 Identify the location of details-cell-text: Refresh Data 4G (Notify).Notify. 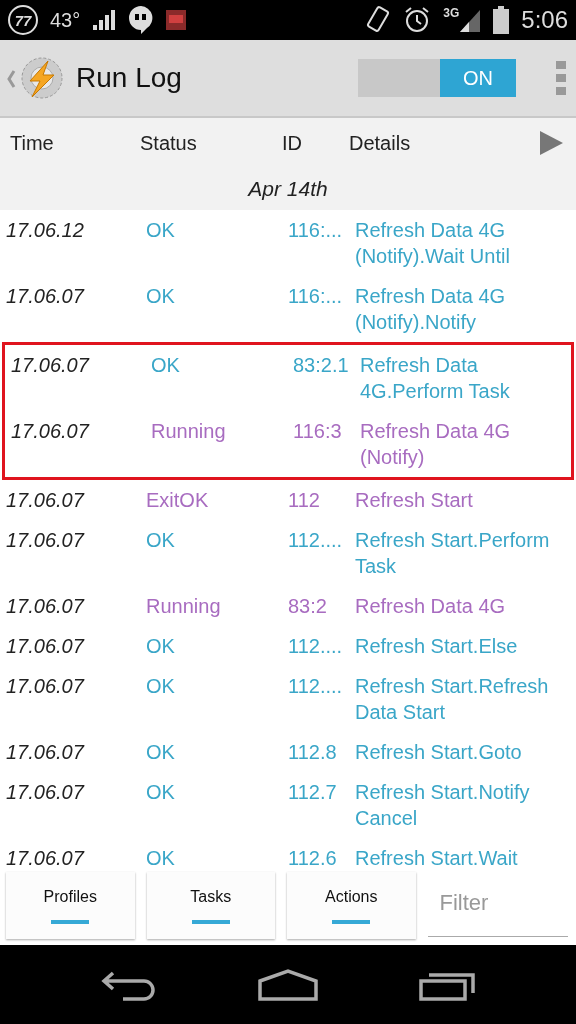
(431, 309).